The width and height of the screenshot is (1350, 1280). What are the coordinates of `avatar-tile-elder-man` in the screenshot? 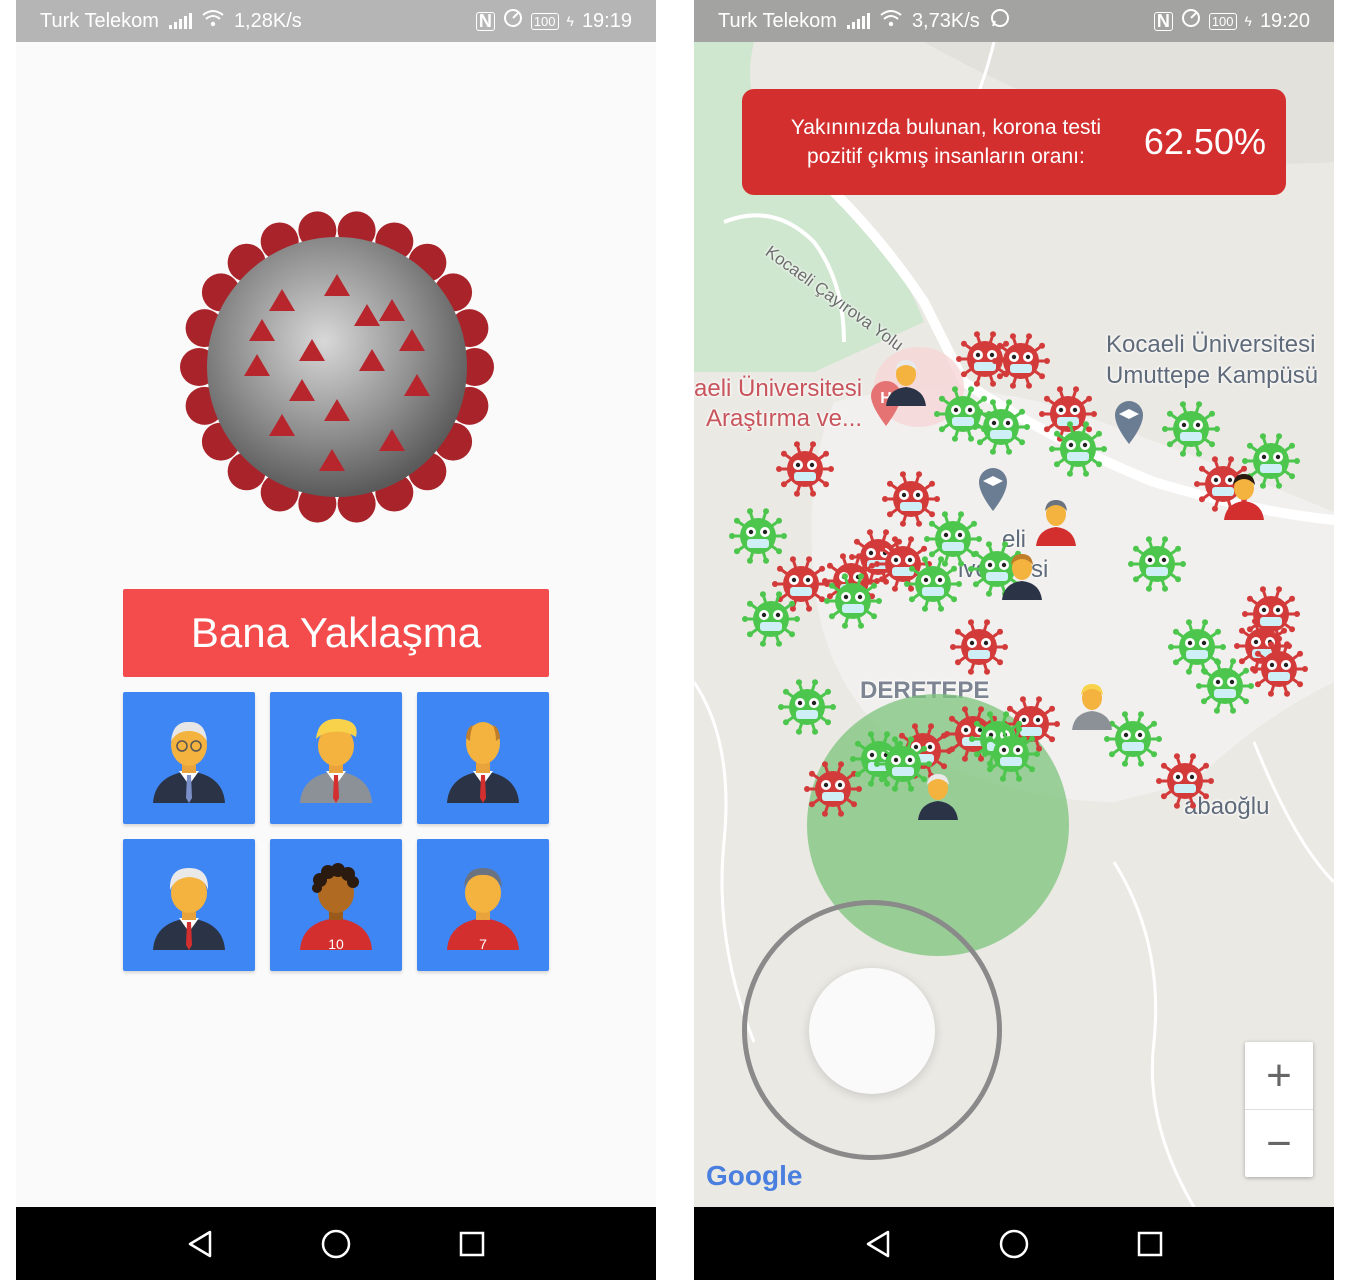 It's located at (189, 758).